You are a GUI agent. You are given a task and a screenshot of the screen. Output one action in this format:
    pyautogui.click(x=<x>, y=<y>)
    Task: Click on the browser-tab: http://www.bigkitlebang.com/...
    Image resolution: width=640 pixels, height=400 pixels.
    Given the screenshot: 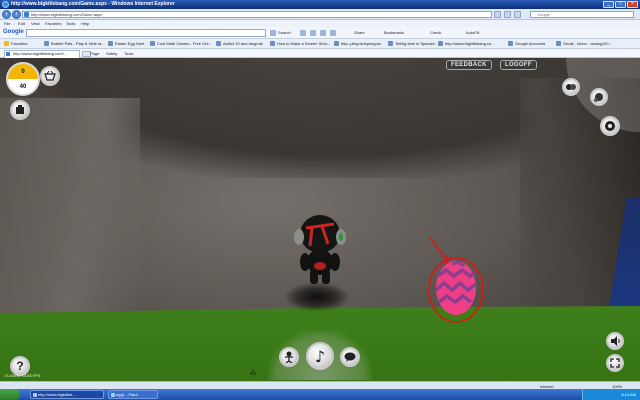 What is the action you would take?
    pyautogui.click(x=42, y=54)
    